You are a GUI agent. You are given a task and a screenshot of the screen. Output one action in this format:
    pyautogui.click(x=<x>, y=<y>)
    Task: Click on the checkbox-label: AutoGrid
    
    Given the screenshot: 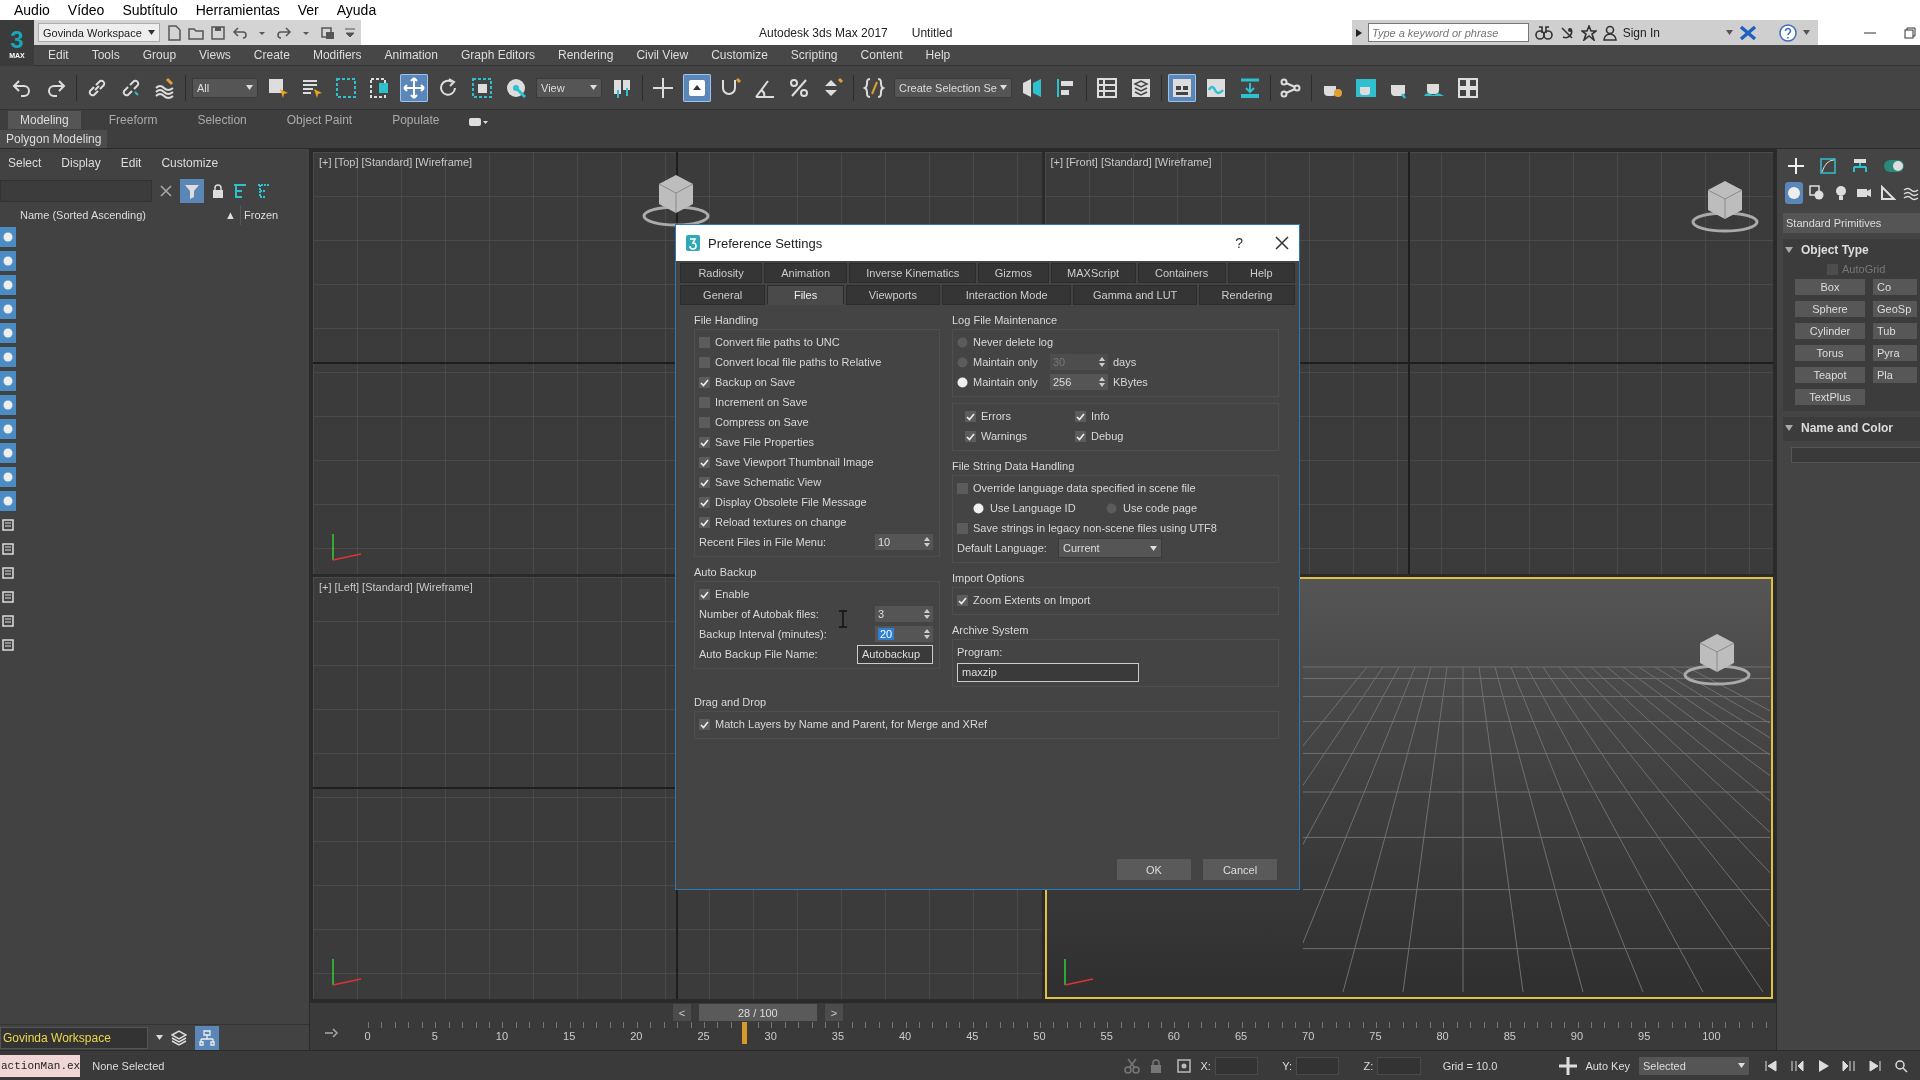 What is the action you would take?
    pyautogui.click(x=1864, y=269)
    